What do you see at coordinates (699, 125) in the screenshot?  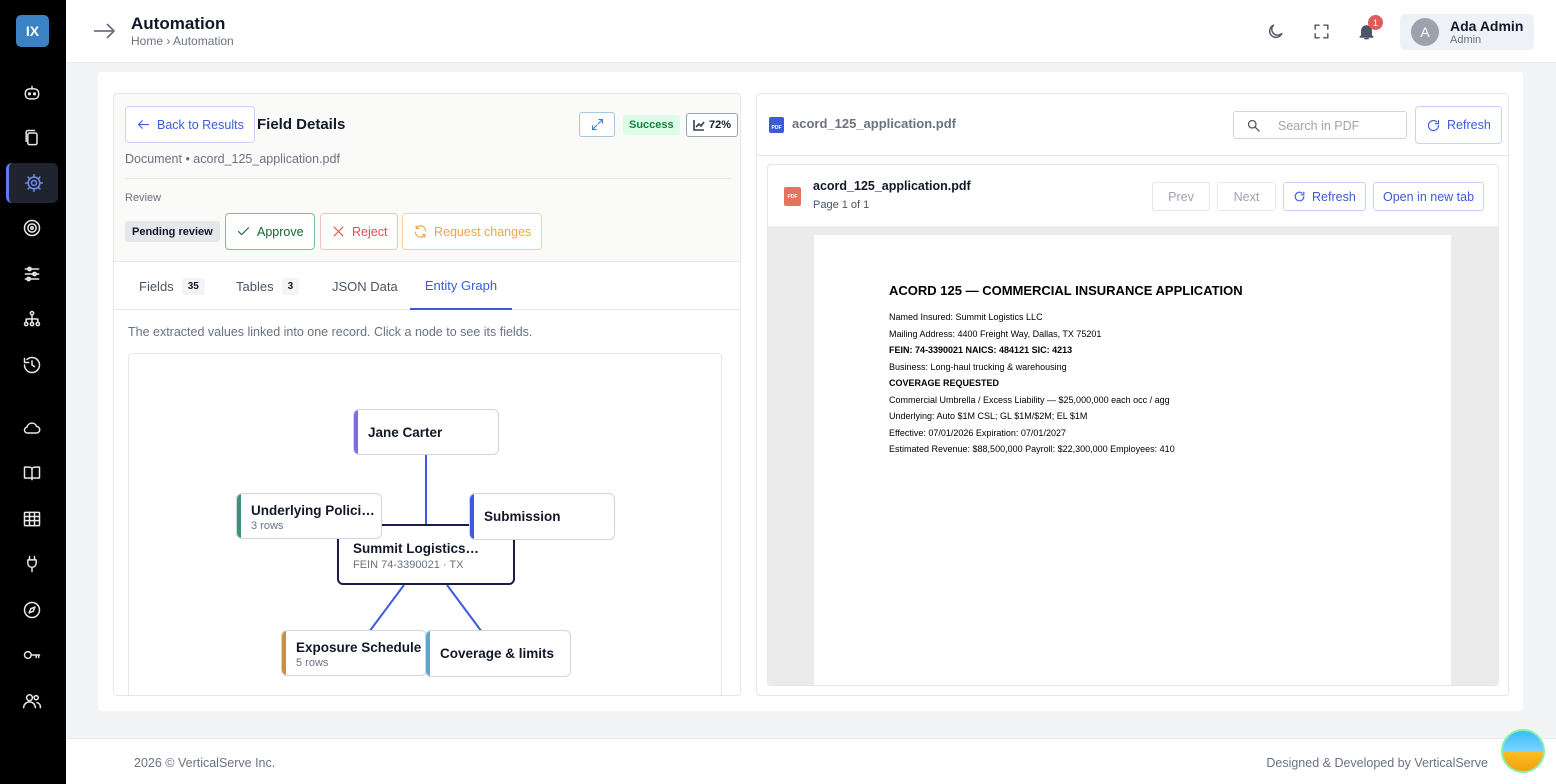 I see `trend-icon` at bounding box center [699, 125].